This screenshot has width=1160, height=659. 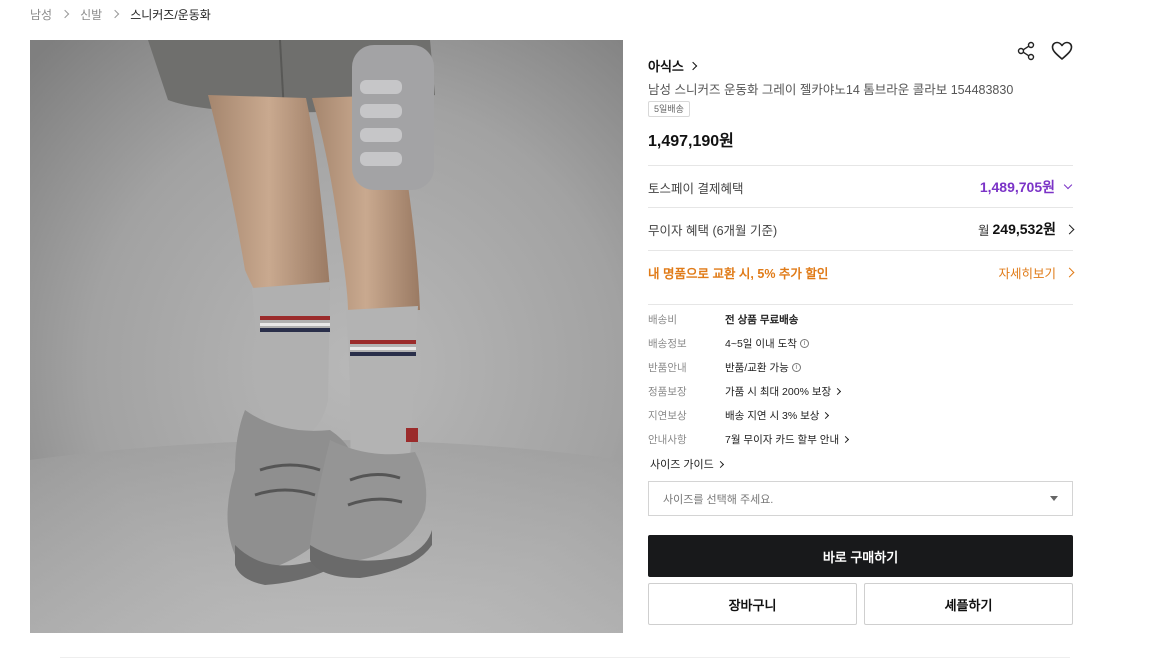 I want to click on spec-value-wrap: 7월 무이자 카드 할부 안내, so click(x=787, y=439).